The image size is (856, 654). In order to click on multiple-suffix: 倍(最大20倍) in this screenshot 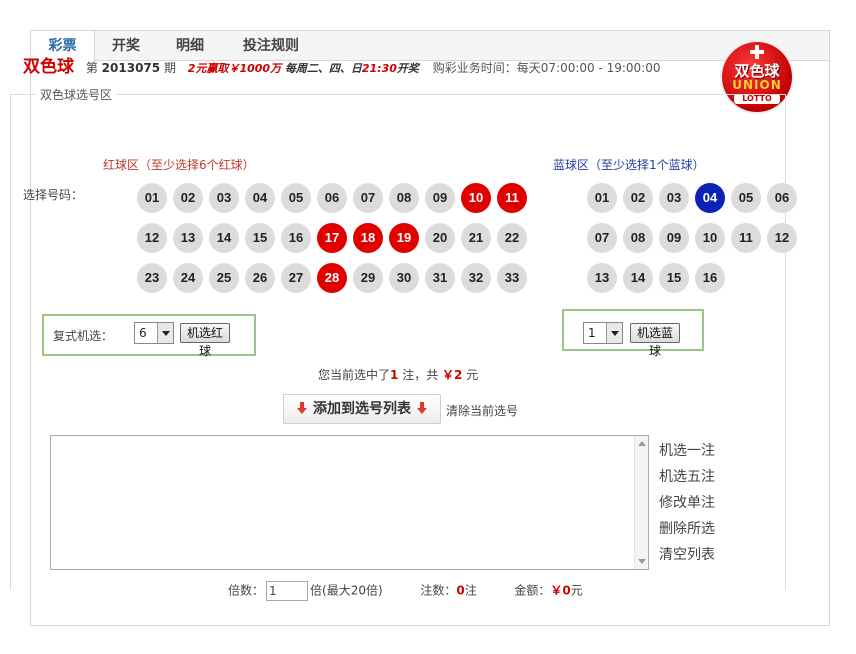, I will do `click(346, 590)`.